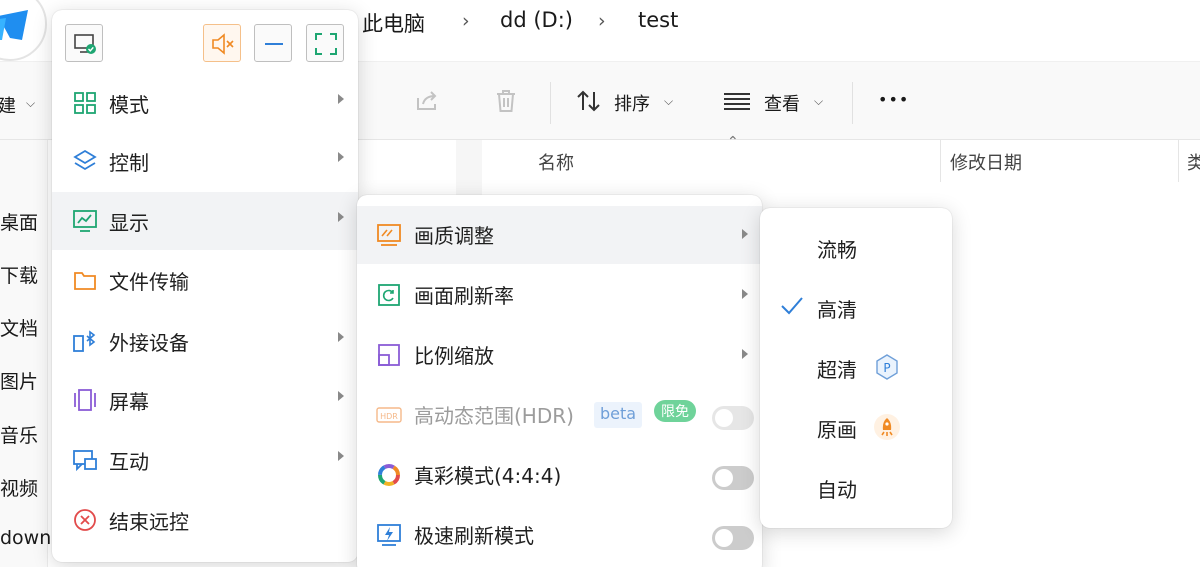  I want to click on menu-item-external-devices: 外接设备, so click(205, 341).